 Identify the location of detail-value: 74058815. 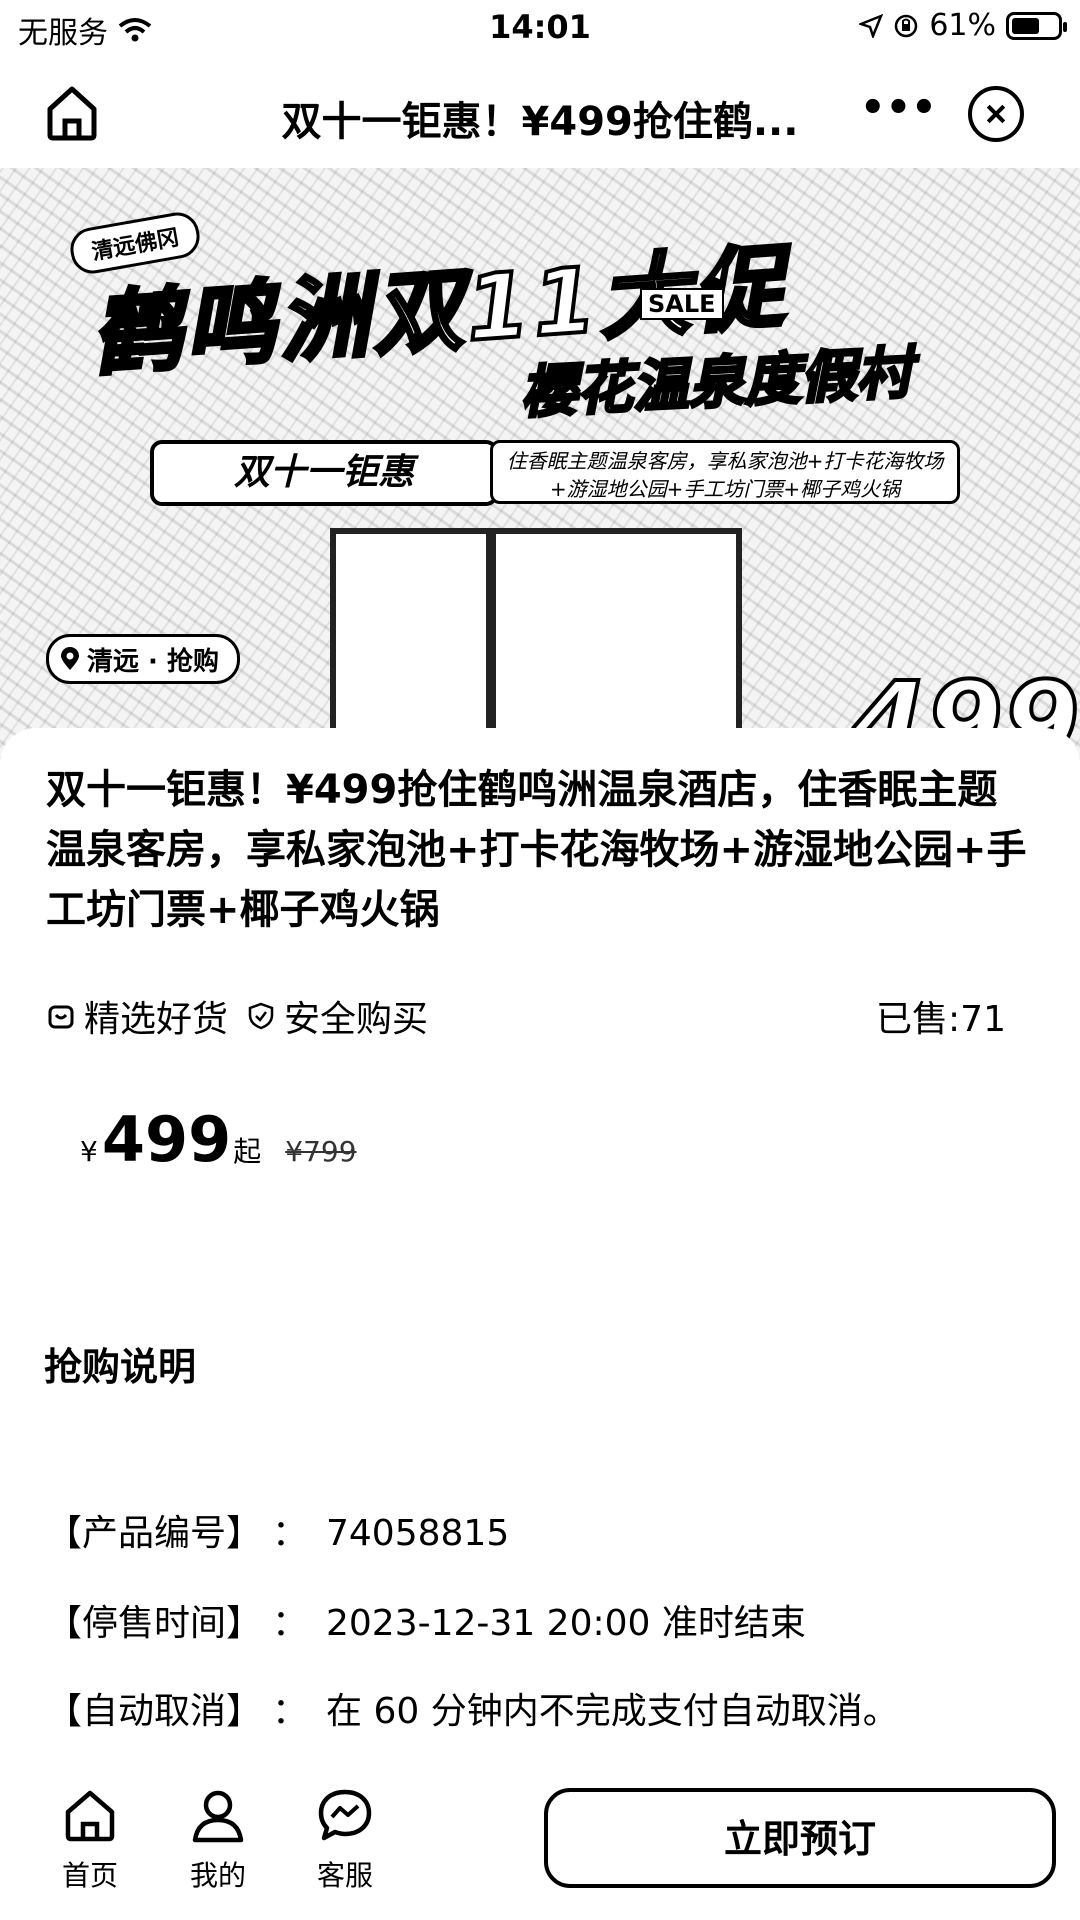
(418, 1533).